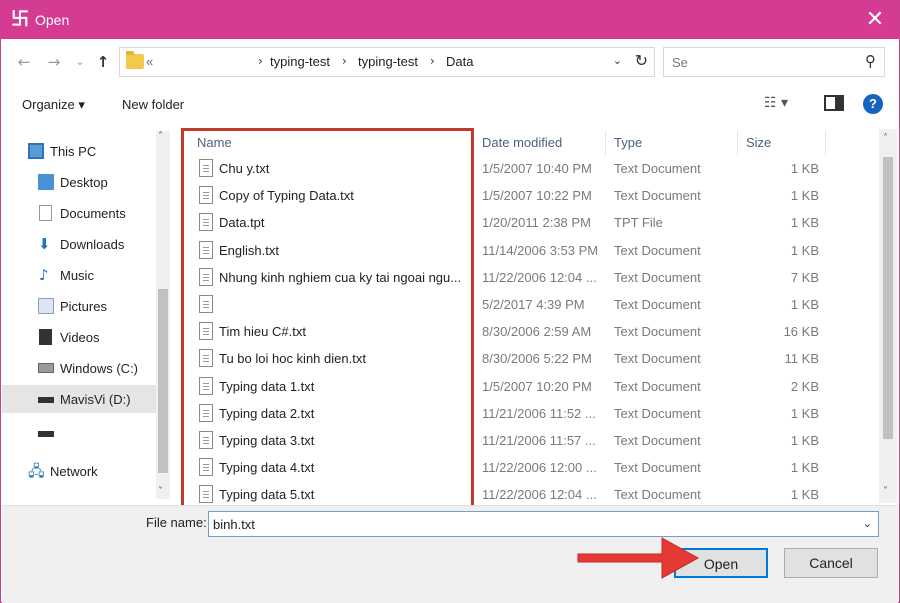 The height and width of the screenshot is (603, 900). I want to click on file-name: Copy of Typing Data.txt, so click(286, 196).